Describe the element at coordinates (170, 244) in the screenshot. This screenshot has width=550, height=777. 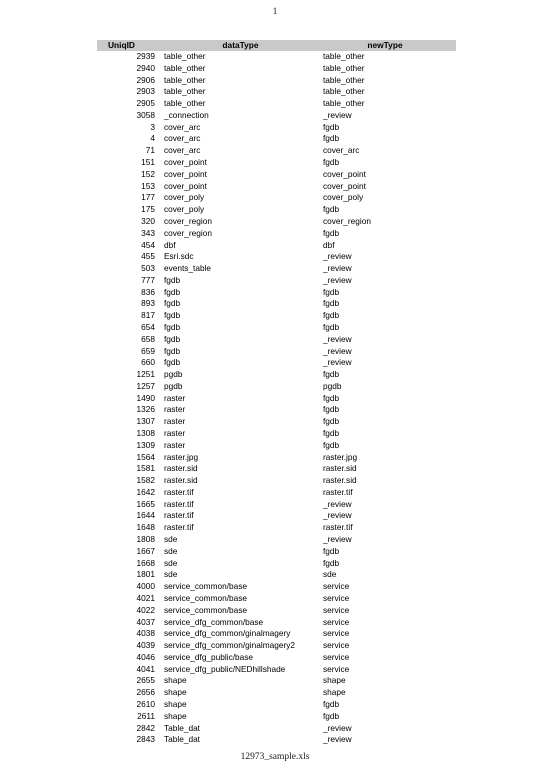
I see `cell-datatype: dbf` at that location.